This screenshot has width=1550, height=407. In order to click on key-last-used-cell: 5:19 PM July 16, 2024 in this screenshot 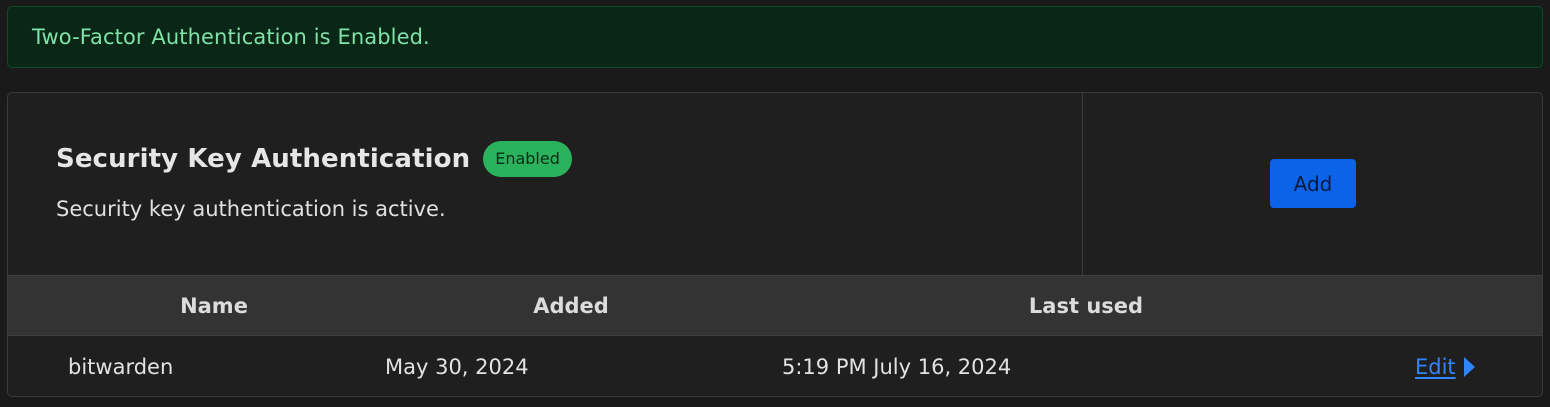, I will do `click(897, 367)`.